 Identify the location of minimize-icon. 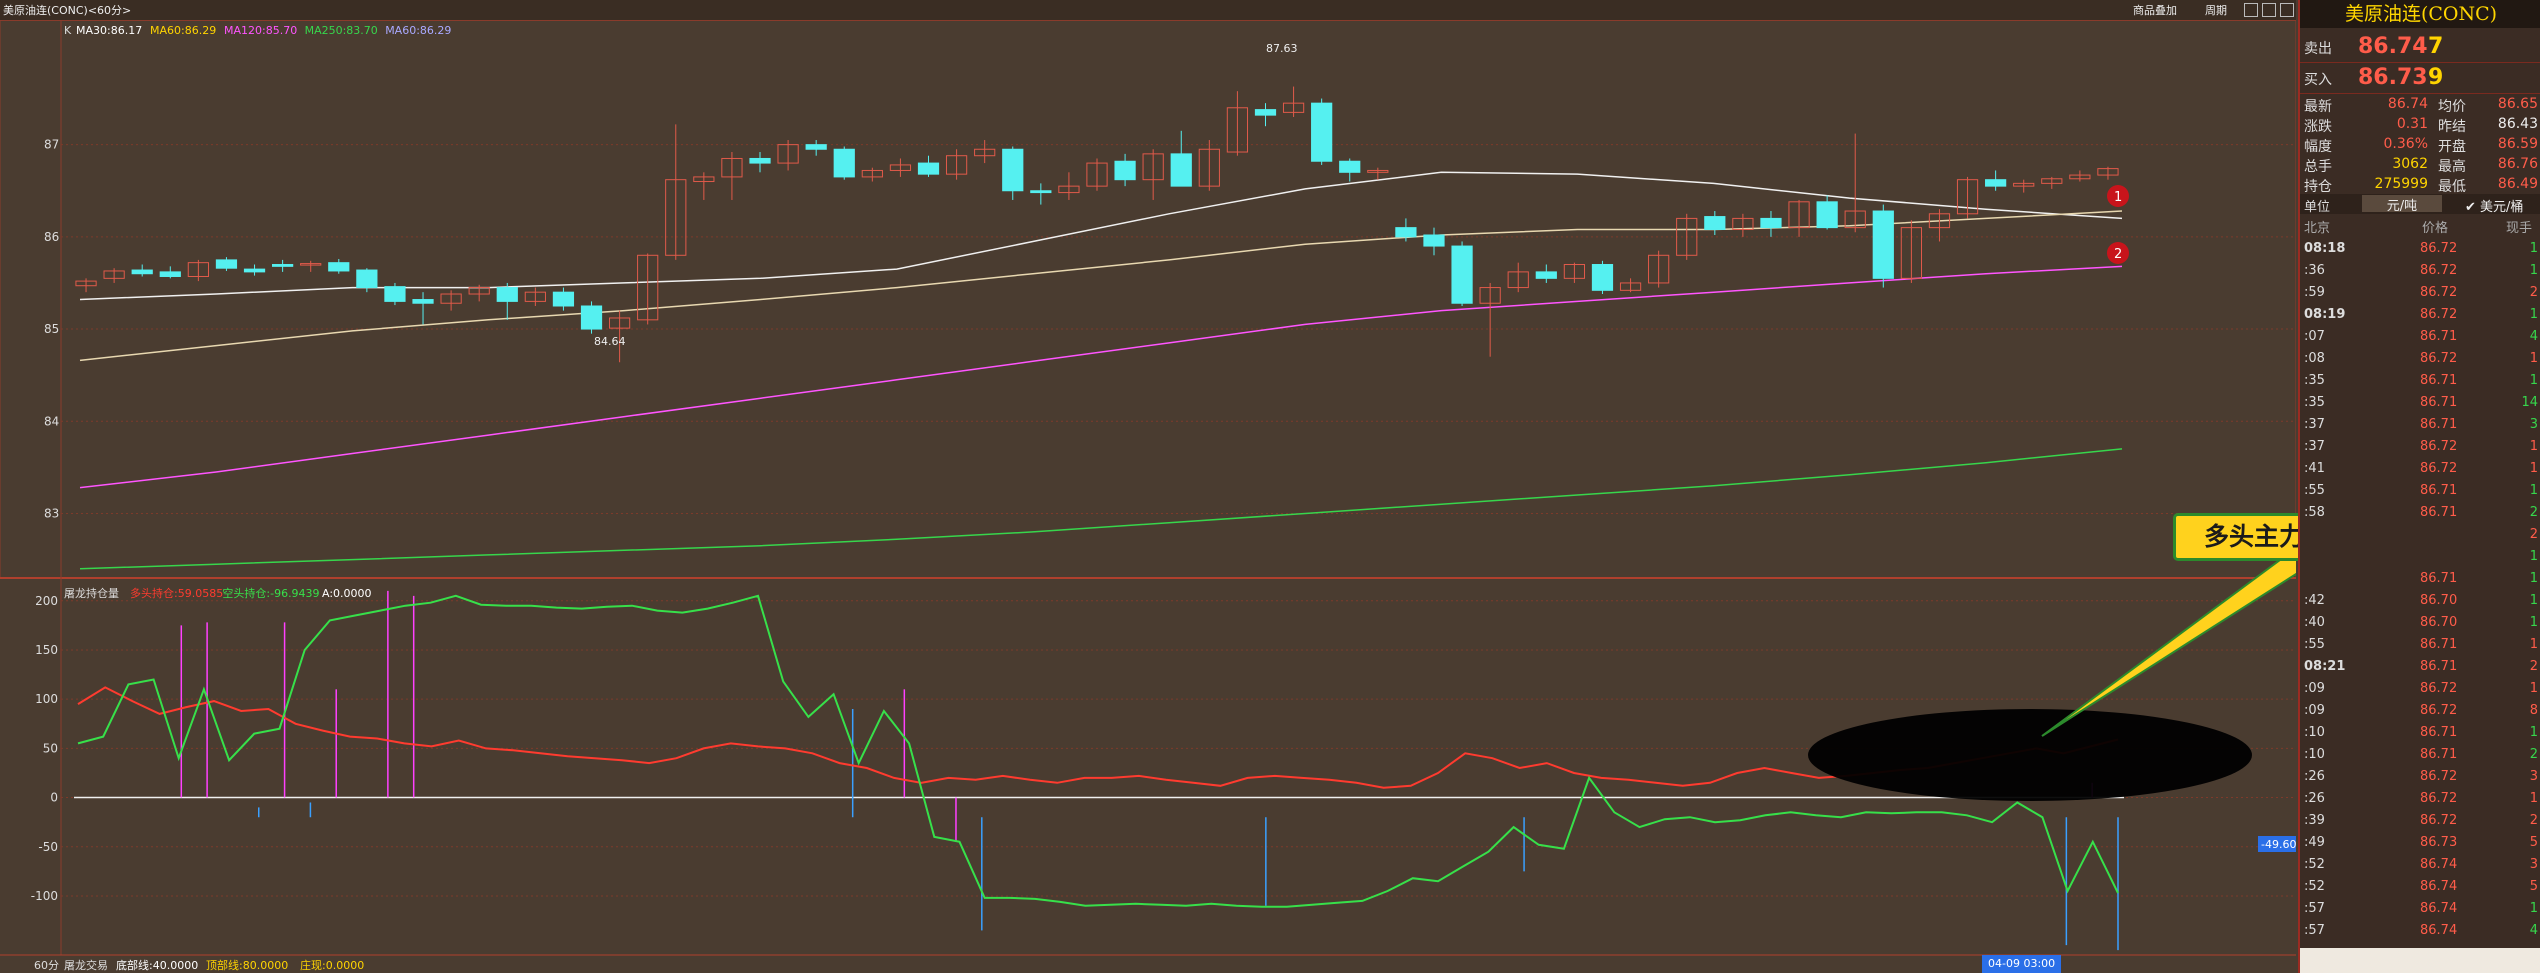
(2269, 10).